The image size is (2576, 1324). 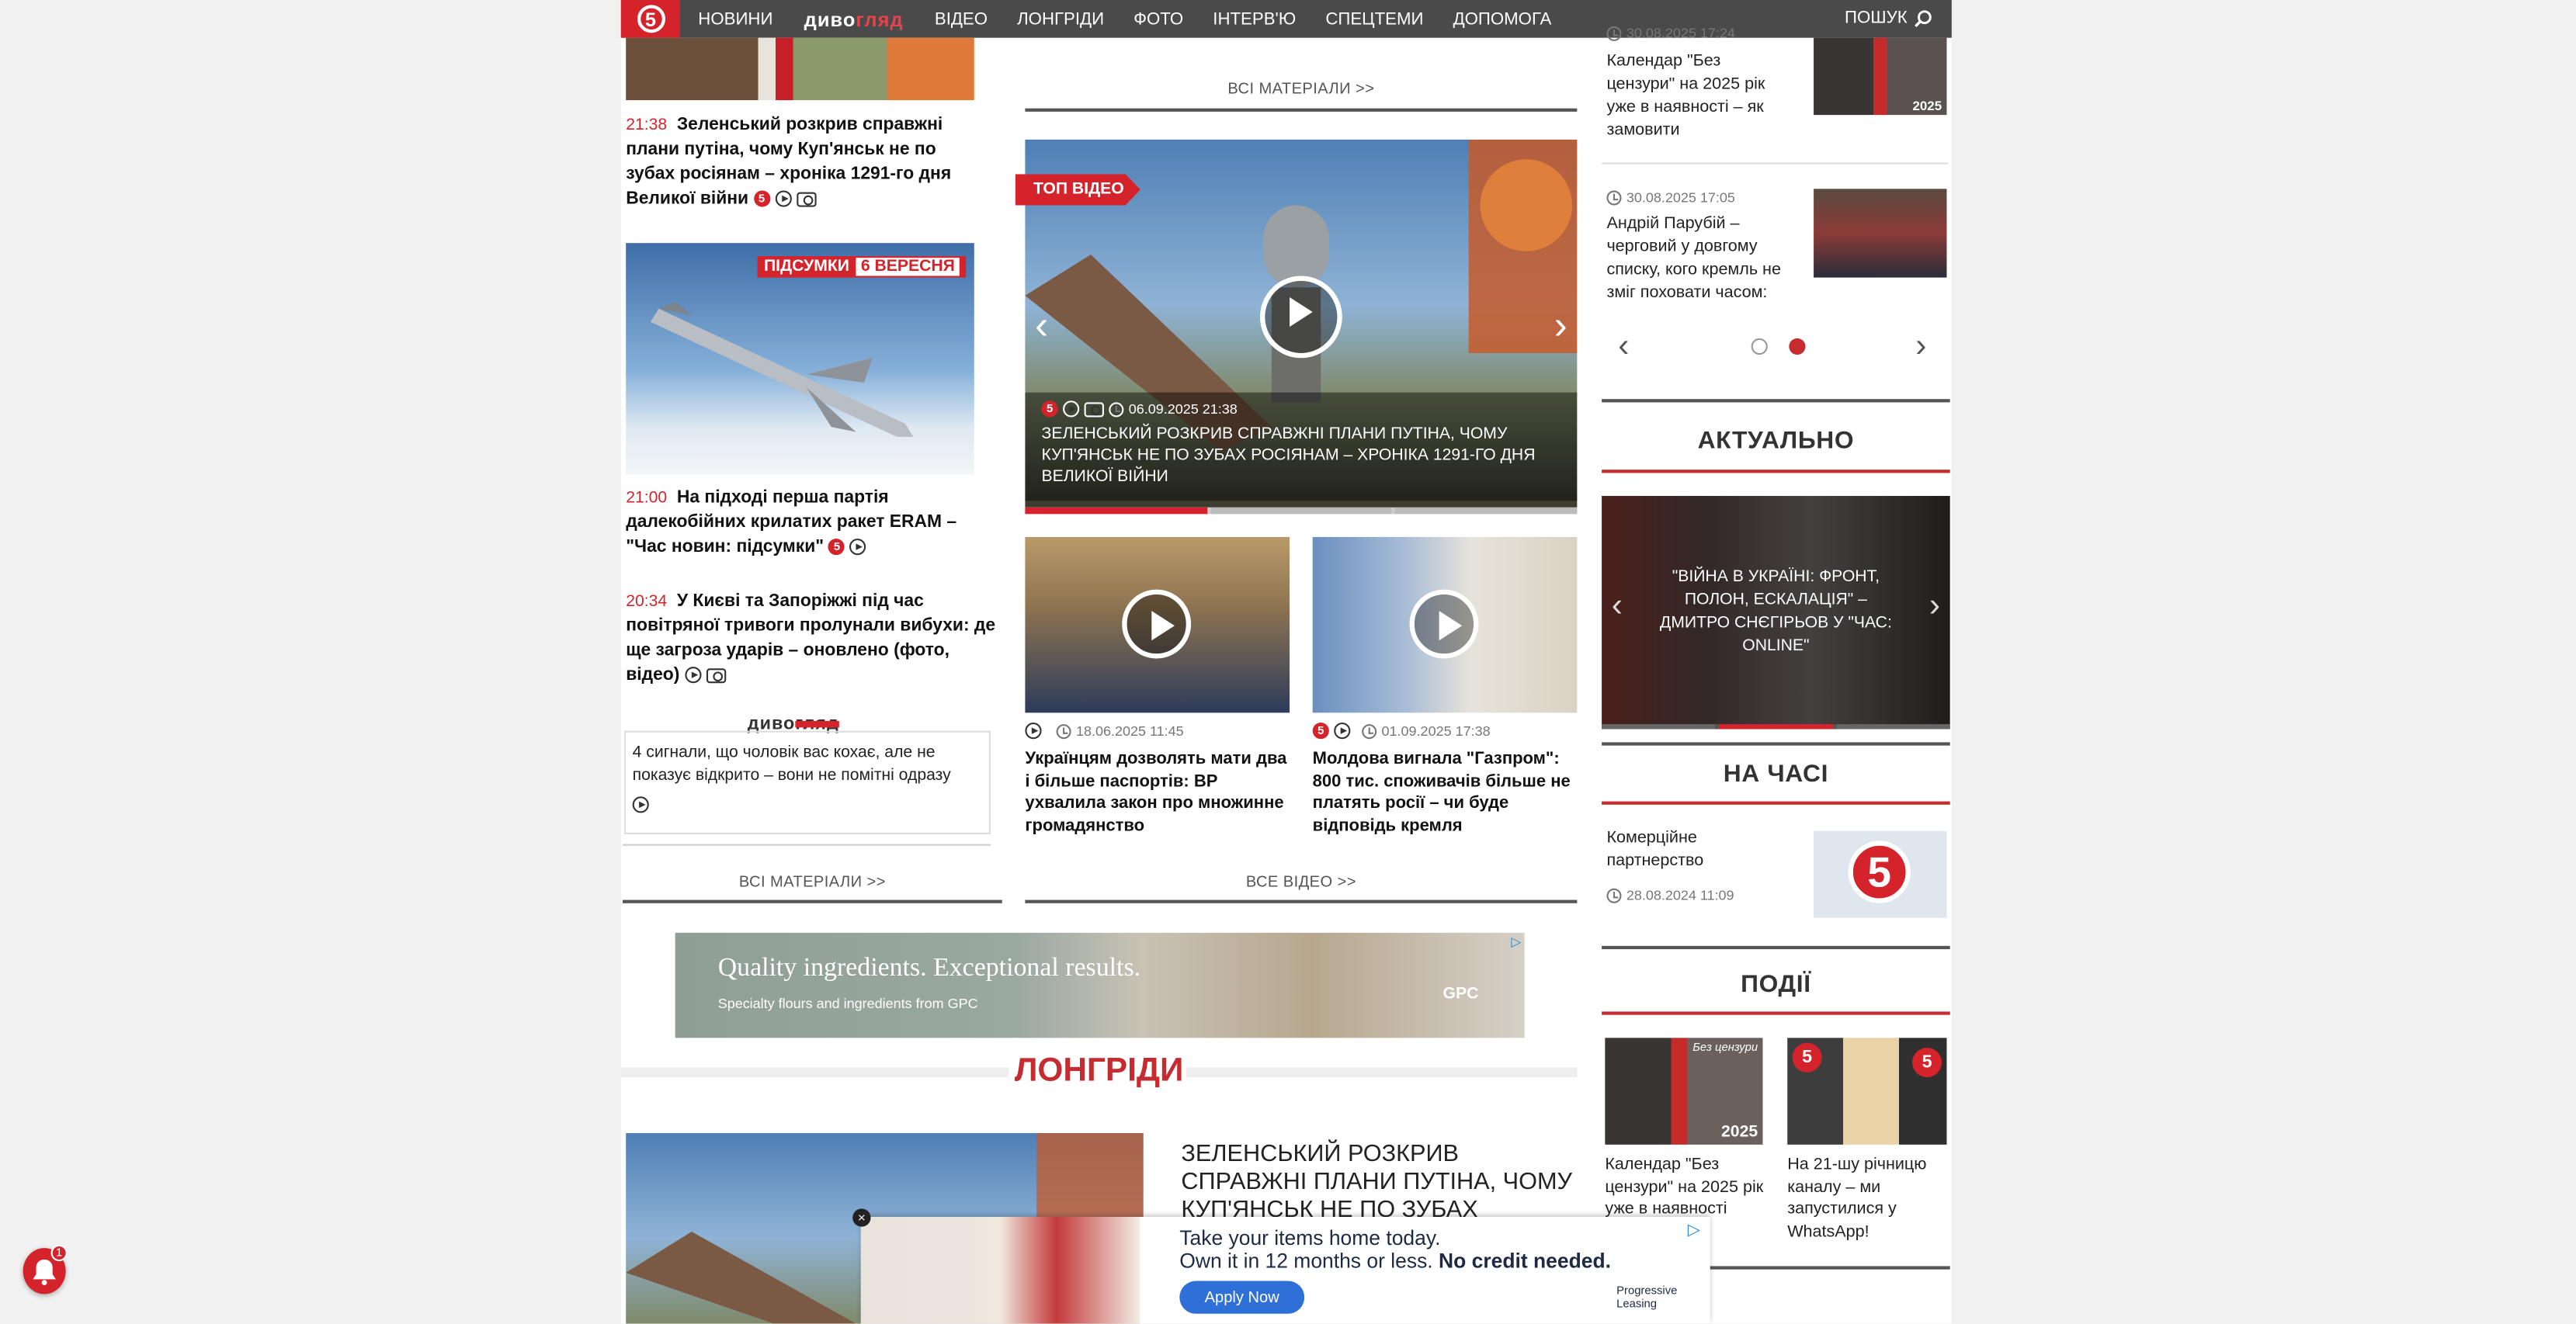 I want to click on aktualno-next-arrow: ›, so click(x=1935, y=607).